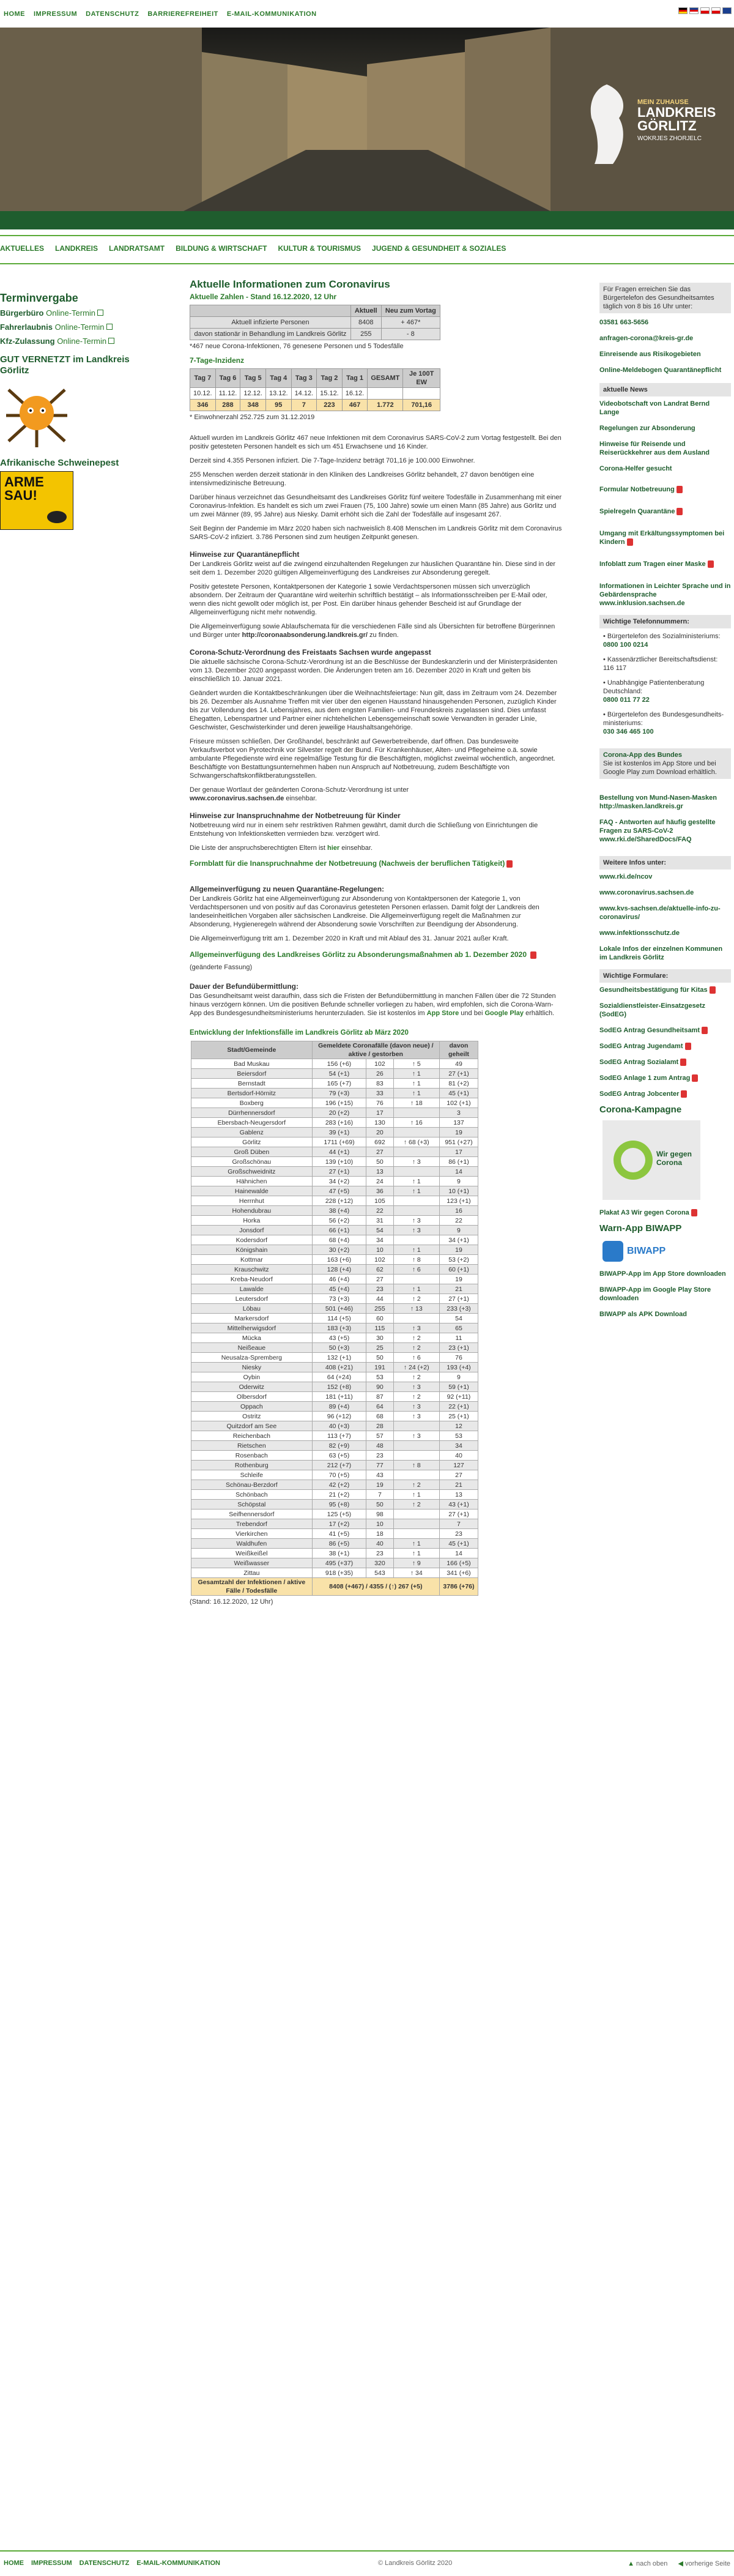 This screenshot has width=734, height=2576. I want to click on table-cell: Markersdorf, so click(252, 1318).